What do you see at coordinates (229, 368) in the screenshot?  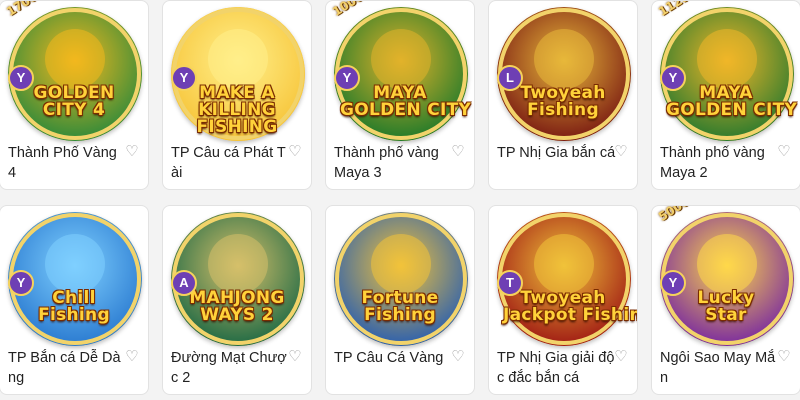 I see `game-name: Đường Mạt Chược 2` at bounding box center [229, 368].